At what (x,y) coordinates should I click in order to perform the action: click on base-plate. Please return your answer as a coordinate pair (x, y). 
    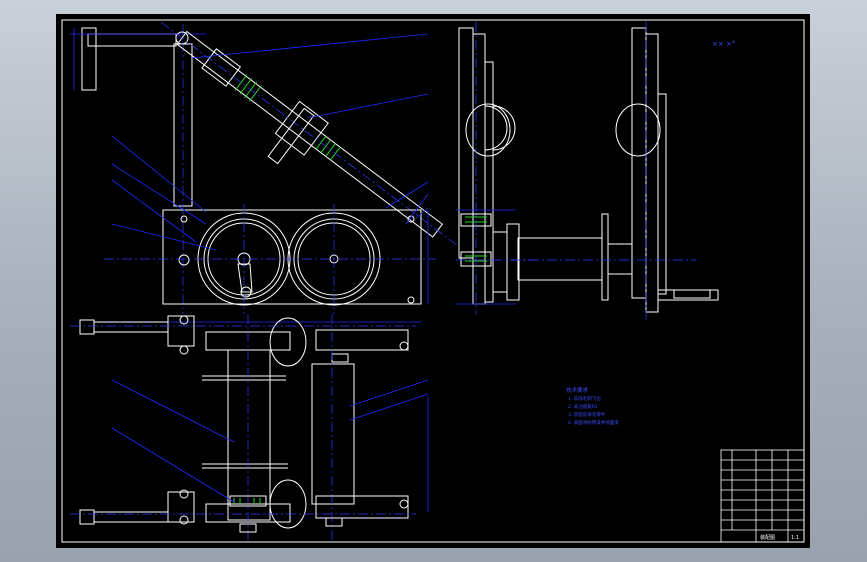
    Looking at the image, I should click on (292, 257).